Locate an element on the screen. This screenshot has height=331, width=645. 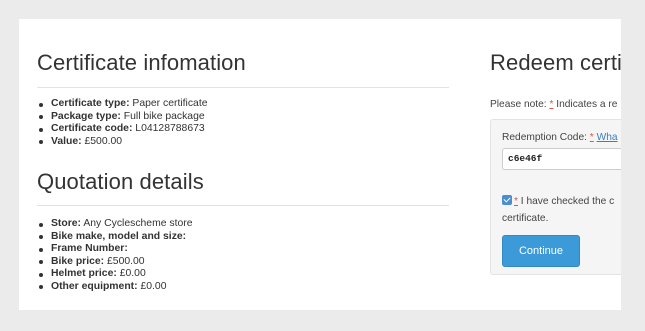
quotation-details-heading: Quotation details is located at coordinates (120, 181).